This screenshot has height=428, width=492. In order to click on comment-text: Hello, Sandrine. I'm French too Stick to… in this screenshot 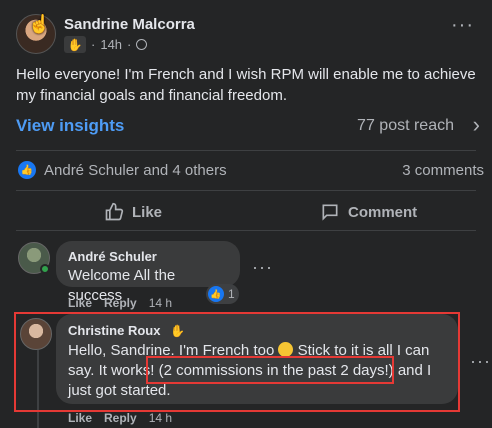, I will do `click(257, 371)`.